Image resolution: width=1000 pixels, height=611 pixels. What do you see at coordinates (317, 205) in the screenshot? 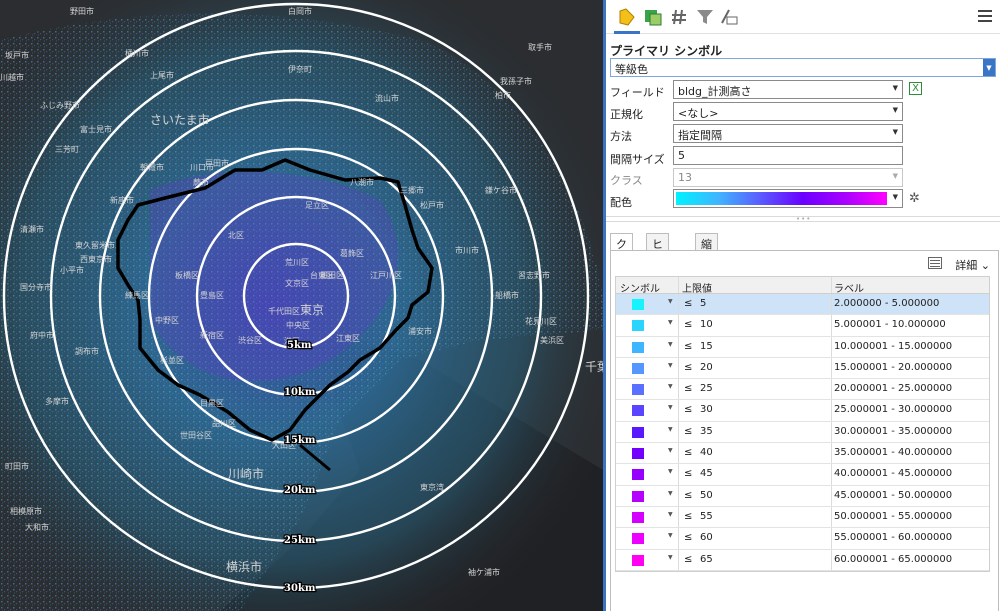
I see `map-place-label: 足立区` at bounding box center [317, 205].